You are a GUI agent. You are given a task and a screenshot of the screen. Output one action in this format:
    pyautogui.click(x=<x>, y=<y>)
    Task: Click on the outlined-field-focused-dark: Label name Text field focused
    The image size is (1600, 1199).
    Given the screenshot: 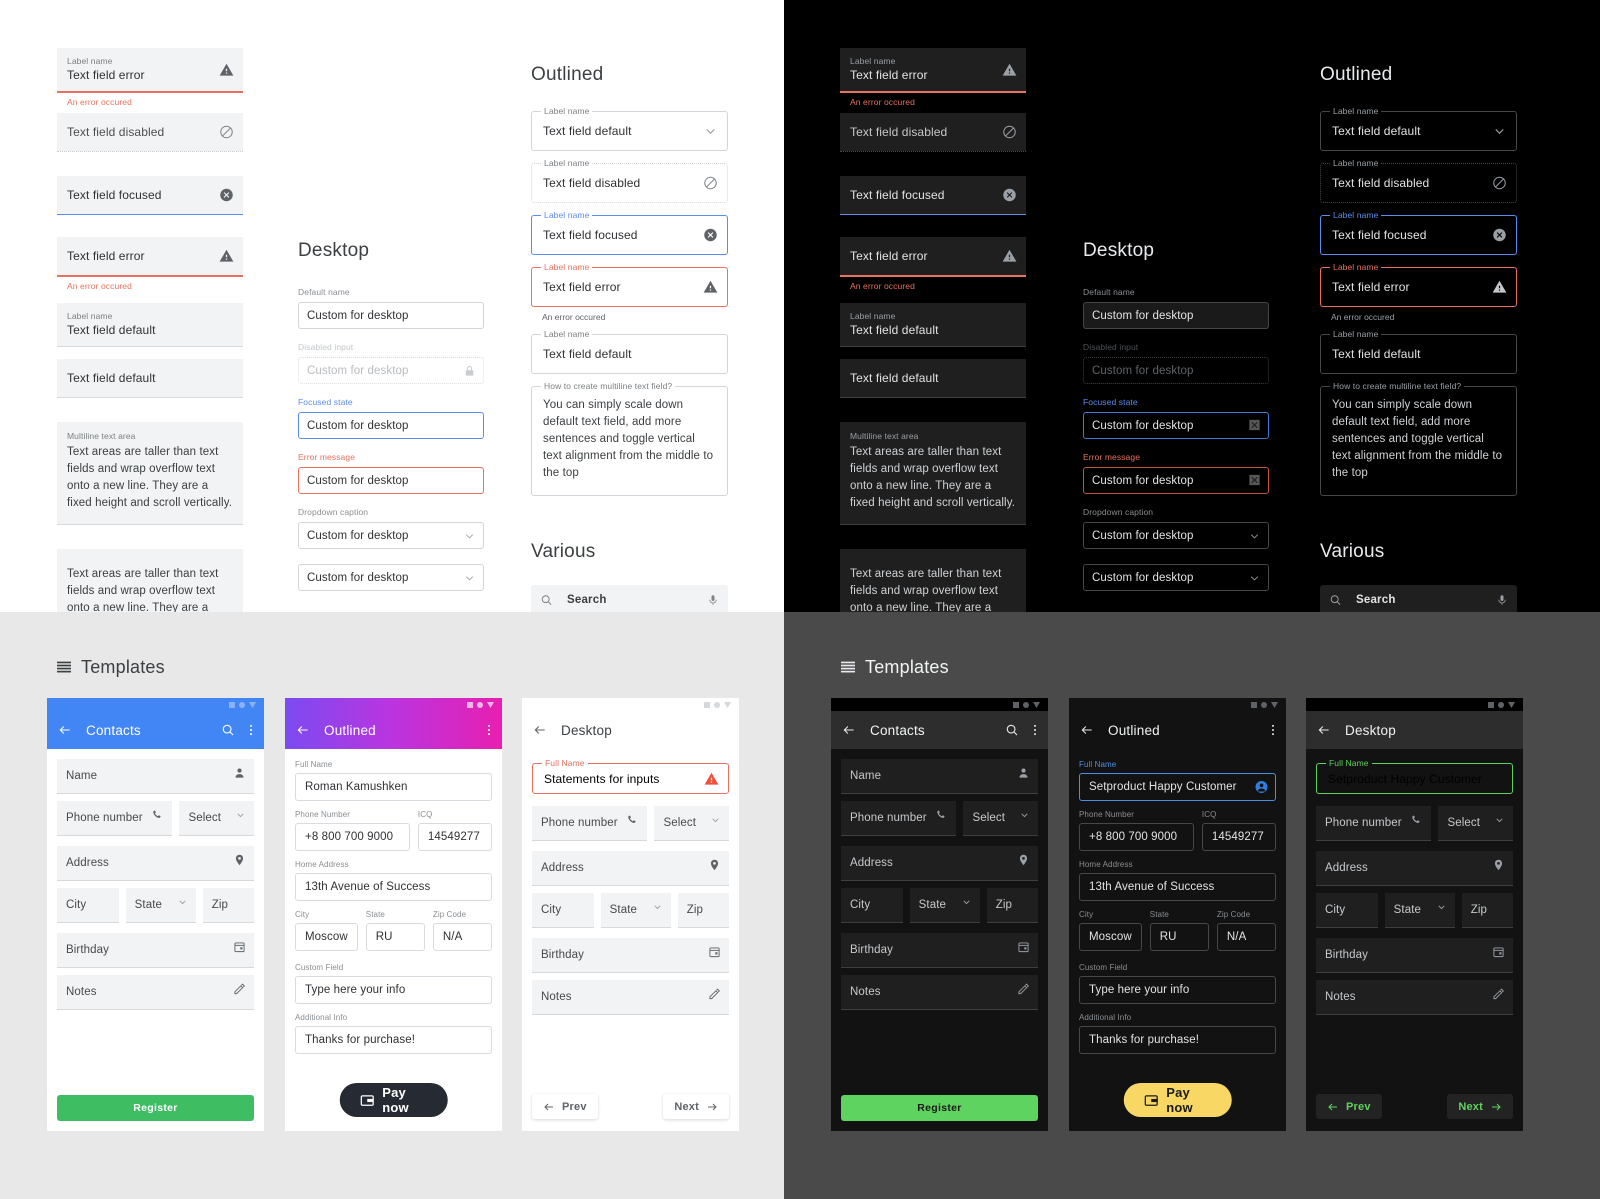 What is the action you would take?
    pyautogui.click(x=1418, y=232)
    